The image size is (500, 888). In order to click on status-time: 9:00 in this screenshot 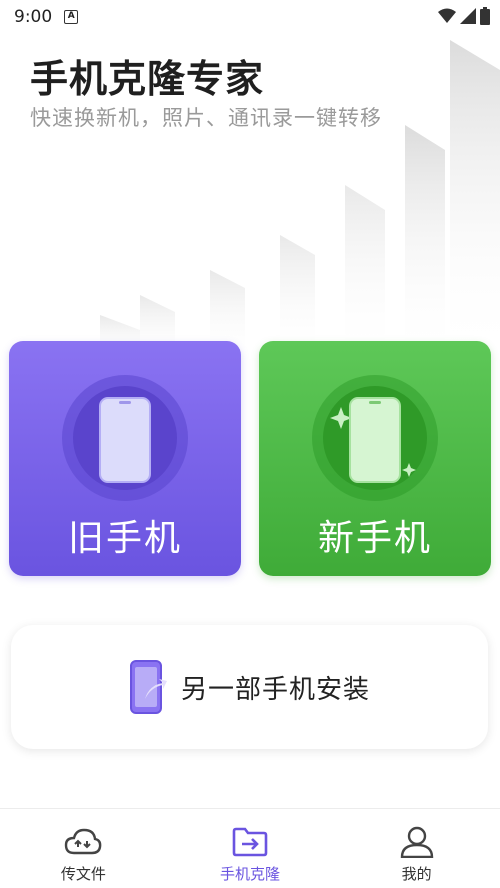, I will do `click(33, 17)`.